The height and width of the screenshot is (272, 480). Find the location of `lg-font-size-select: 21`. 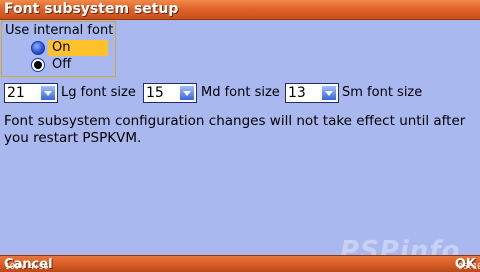

lg-font-size-select: 21 is located at coordinates (31, 93).